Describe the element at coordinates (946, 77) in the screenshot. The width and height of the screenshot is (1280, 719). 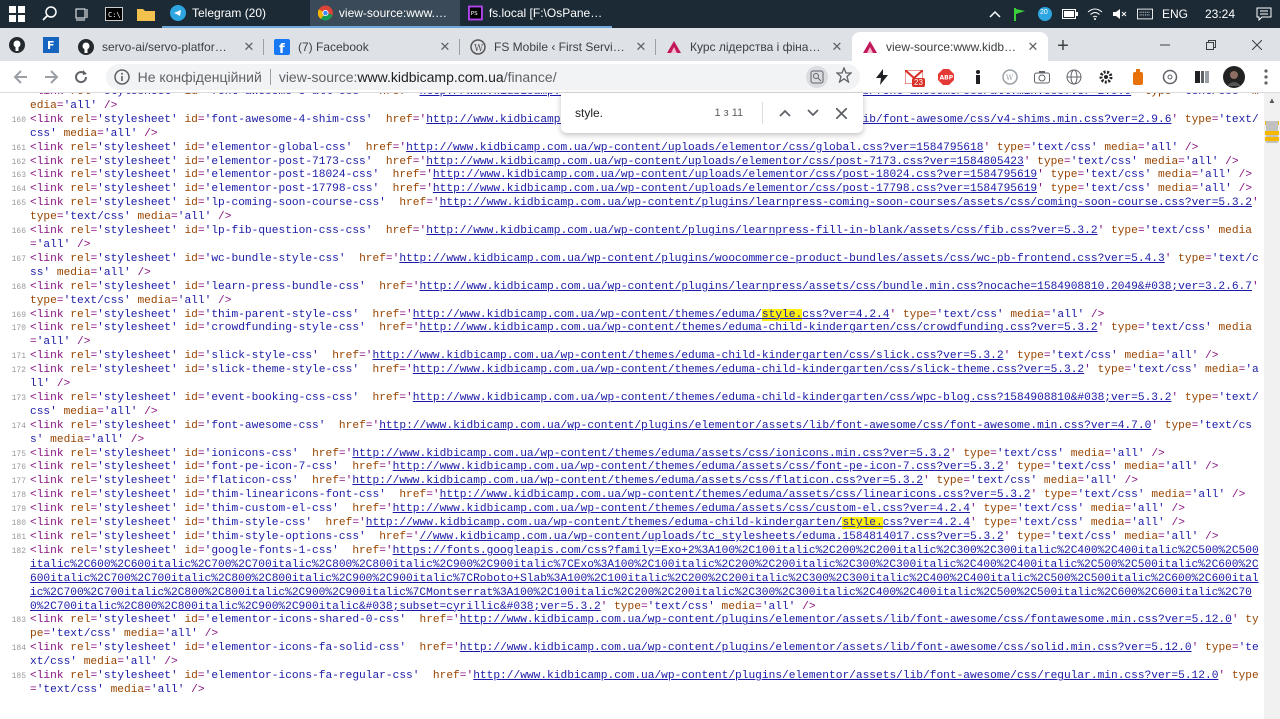
I see `adblock-extension-icon: ABP` at that location.